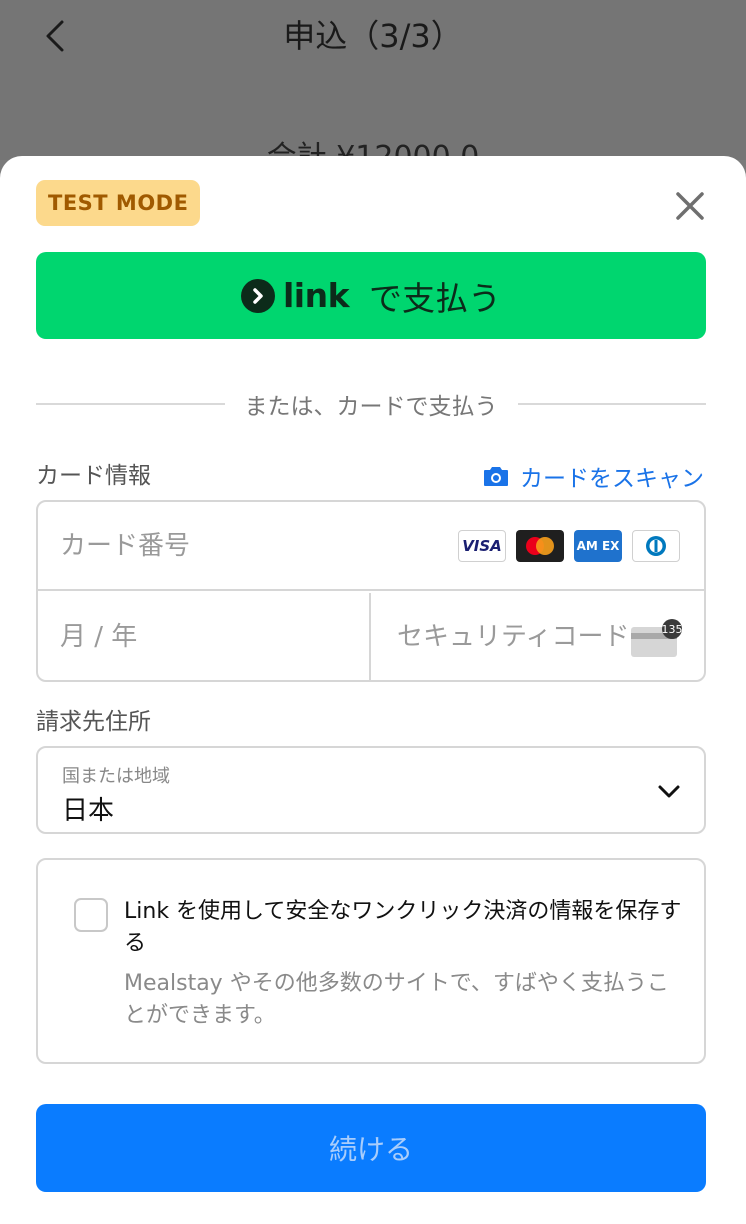 This screenshot has height=1224, width=746. Describe the element at coordinates (657, 638) in the screenshot. I see `cvc-card-icon: 135` at that location.